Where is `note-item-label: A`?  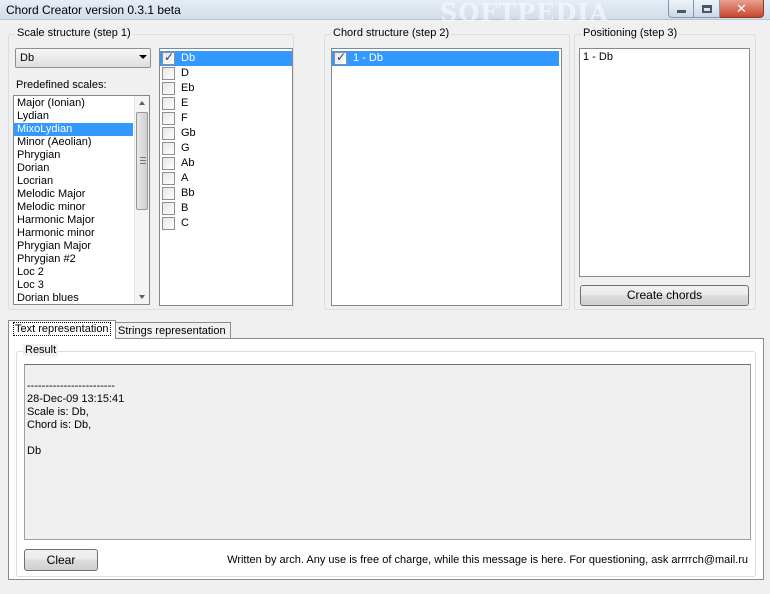
note-item-label: A is located at coordinates (185, 178).